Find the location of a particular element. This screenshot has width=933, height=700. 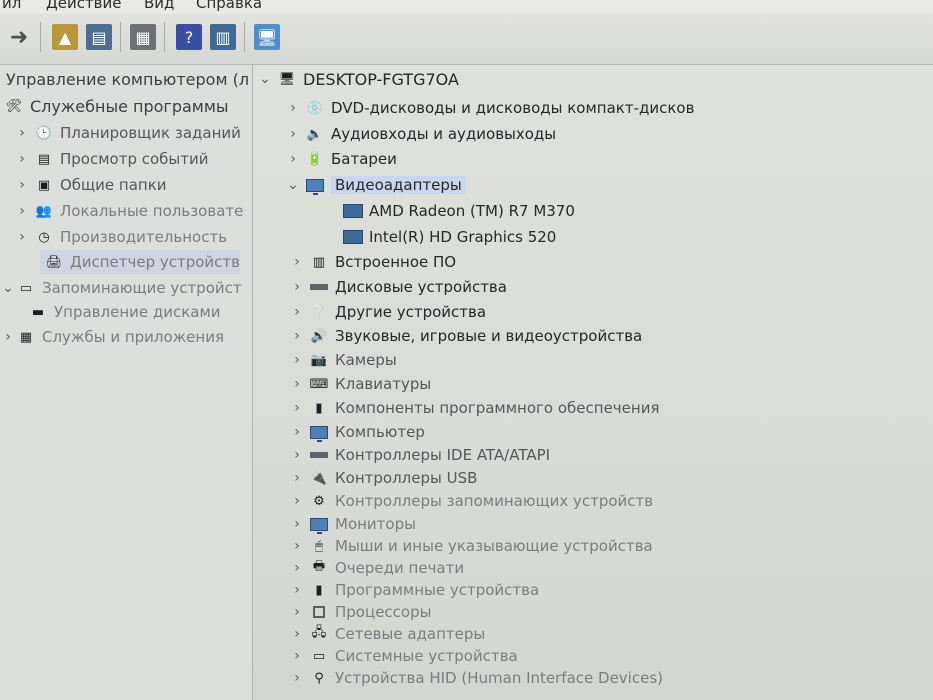

device-category-other-devices: › ❔ Другие устройства is located at coordinates (387, 312).